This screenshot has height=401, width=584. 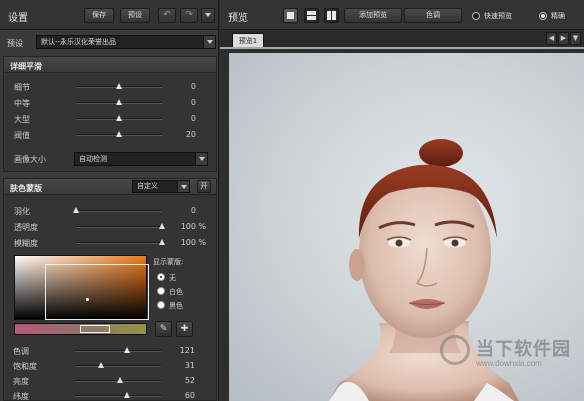 What do you see at coordinates (184, 277) in the screenshot?
I see `mask-option-radio: 无` at bounding box center [184, 277].